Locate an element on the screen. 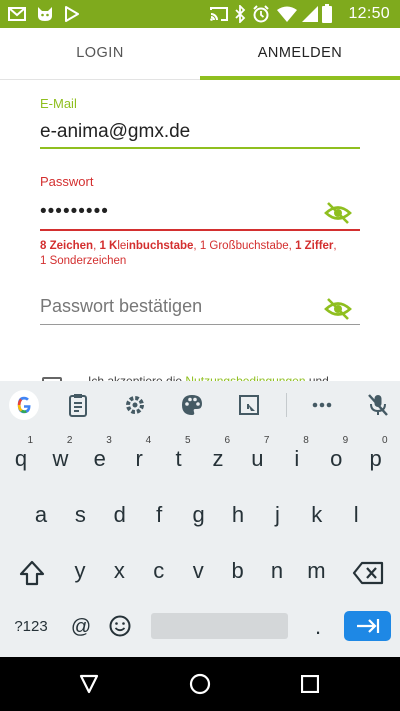 The width and height of the screenshot is (400, 711). req-length: 8 Zeichen is located at coordinates (67, 246).